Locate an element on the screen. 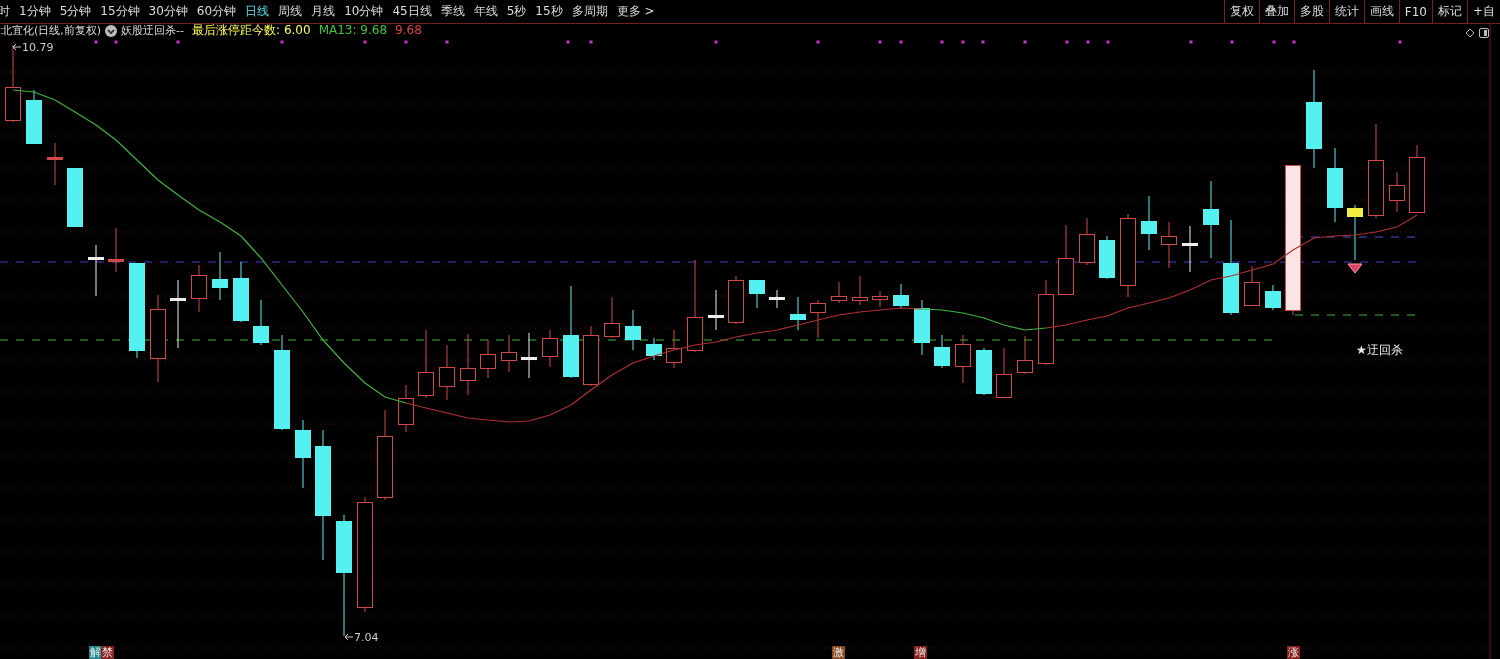 The width and height of the screenshot is (1500, 659). period-tab: 月线 is located at coordinates (323, 11).